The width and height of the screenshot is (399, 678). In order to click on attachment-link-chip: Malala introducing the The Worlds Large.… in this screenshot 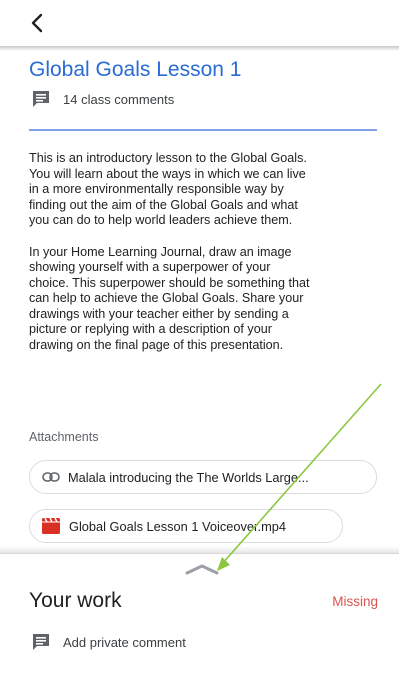, I will do `click(203, 477)`.